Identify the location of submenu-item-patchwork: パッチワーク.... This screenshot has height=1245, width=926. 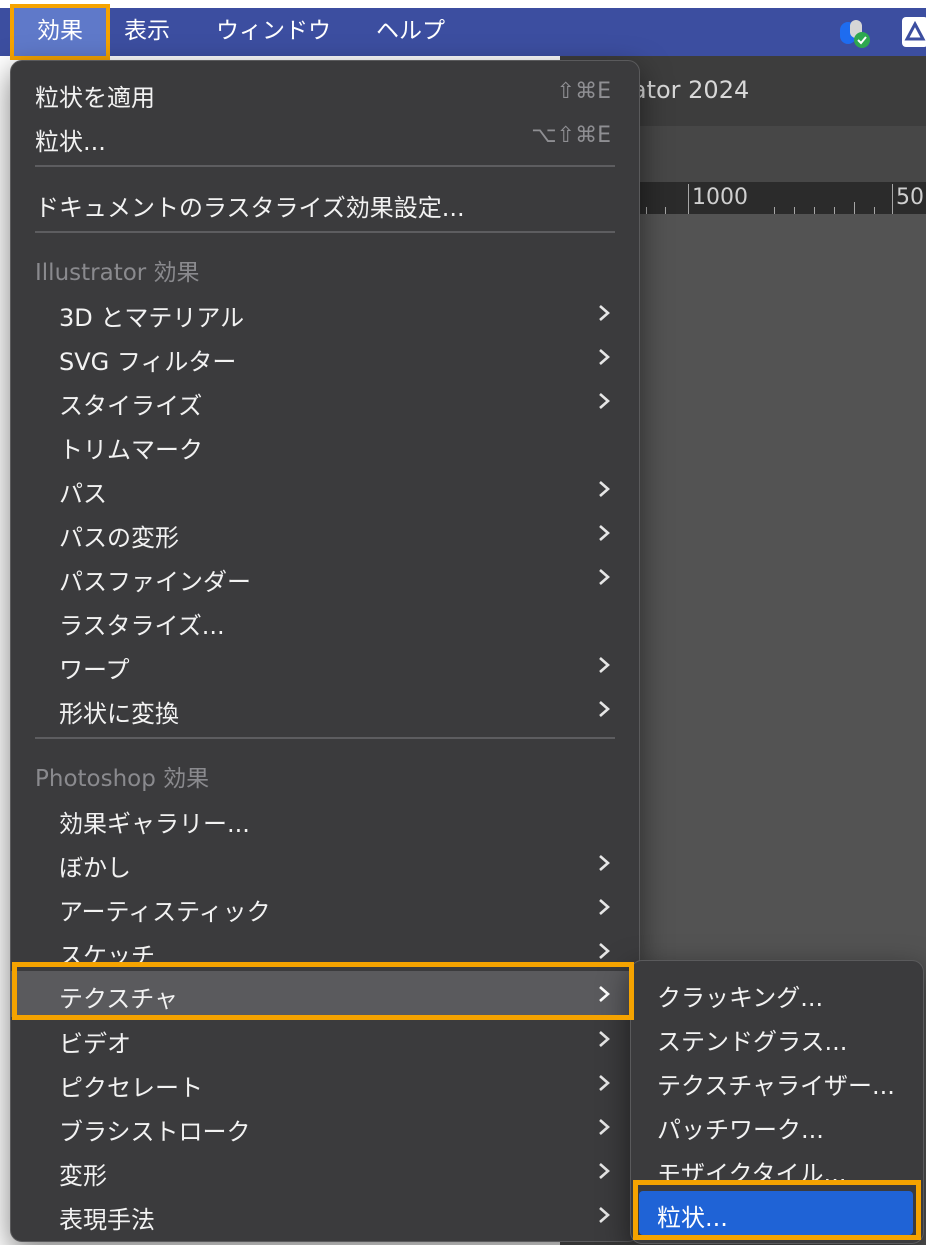
(777, 1125).